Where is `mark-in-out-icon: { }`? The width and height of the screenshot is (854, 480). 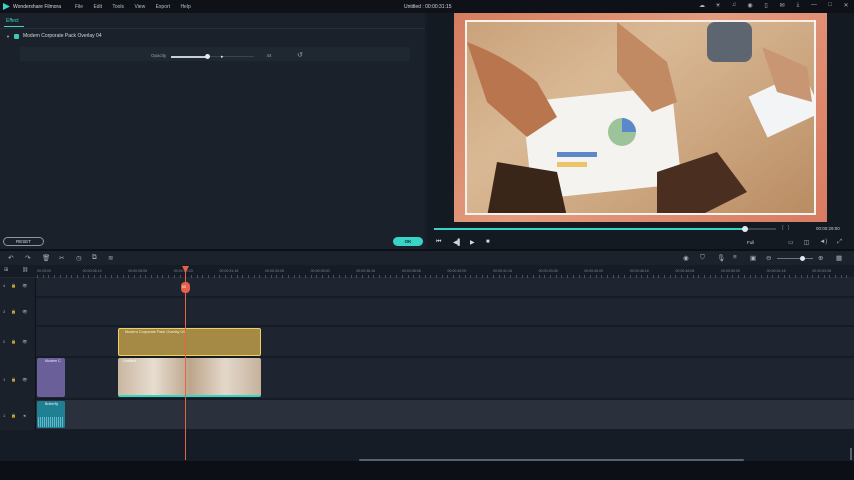 mark-in-out-icon: { } is located at coordinates (786, 228).